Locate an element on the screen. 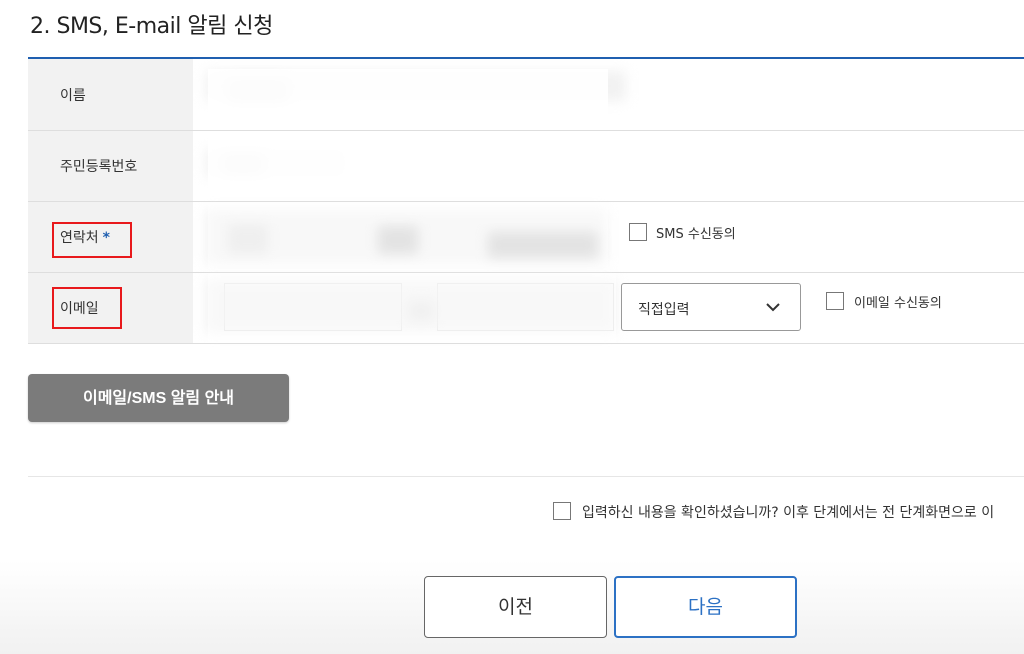 This screenshot has height=654, width=1024. section-title: 2. SMS, E-mail 알림 신청 is located at coordinates (151, 26).